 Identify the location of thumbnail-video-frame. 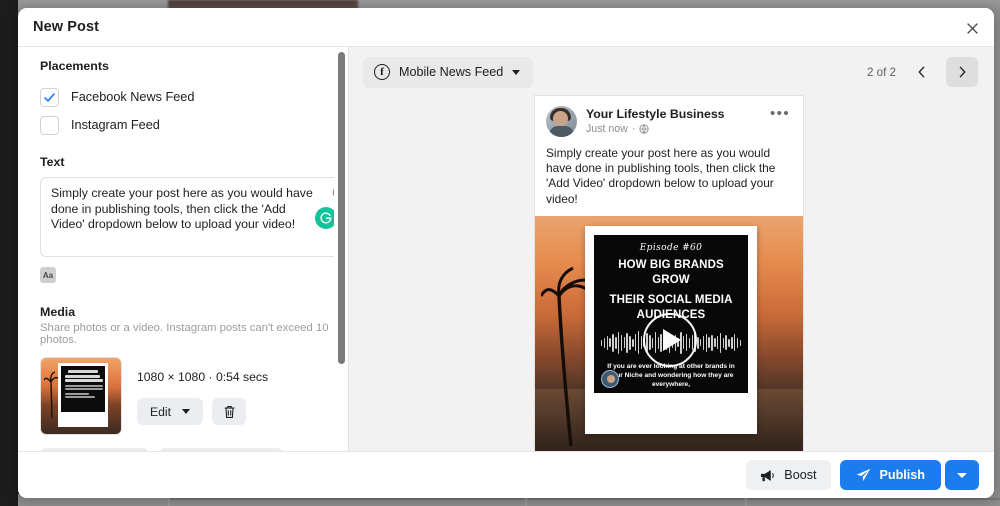
(83, 389).